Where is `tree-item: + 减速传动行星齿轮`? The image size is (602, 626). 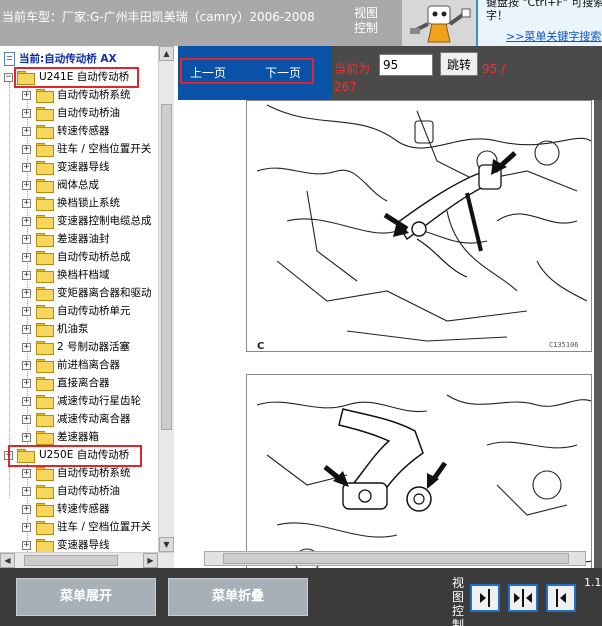 tree-item: + 减速传动行星齿轮 is located at coordinates (79, 401).